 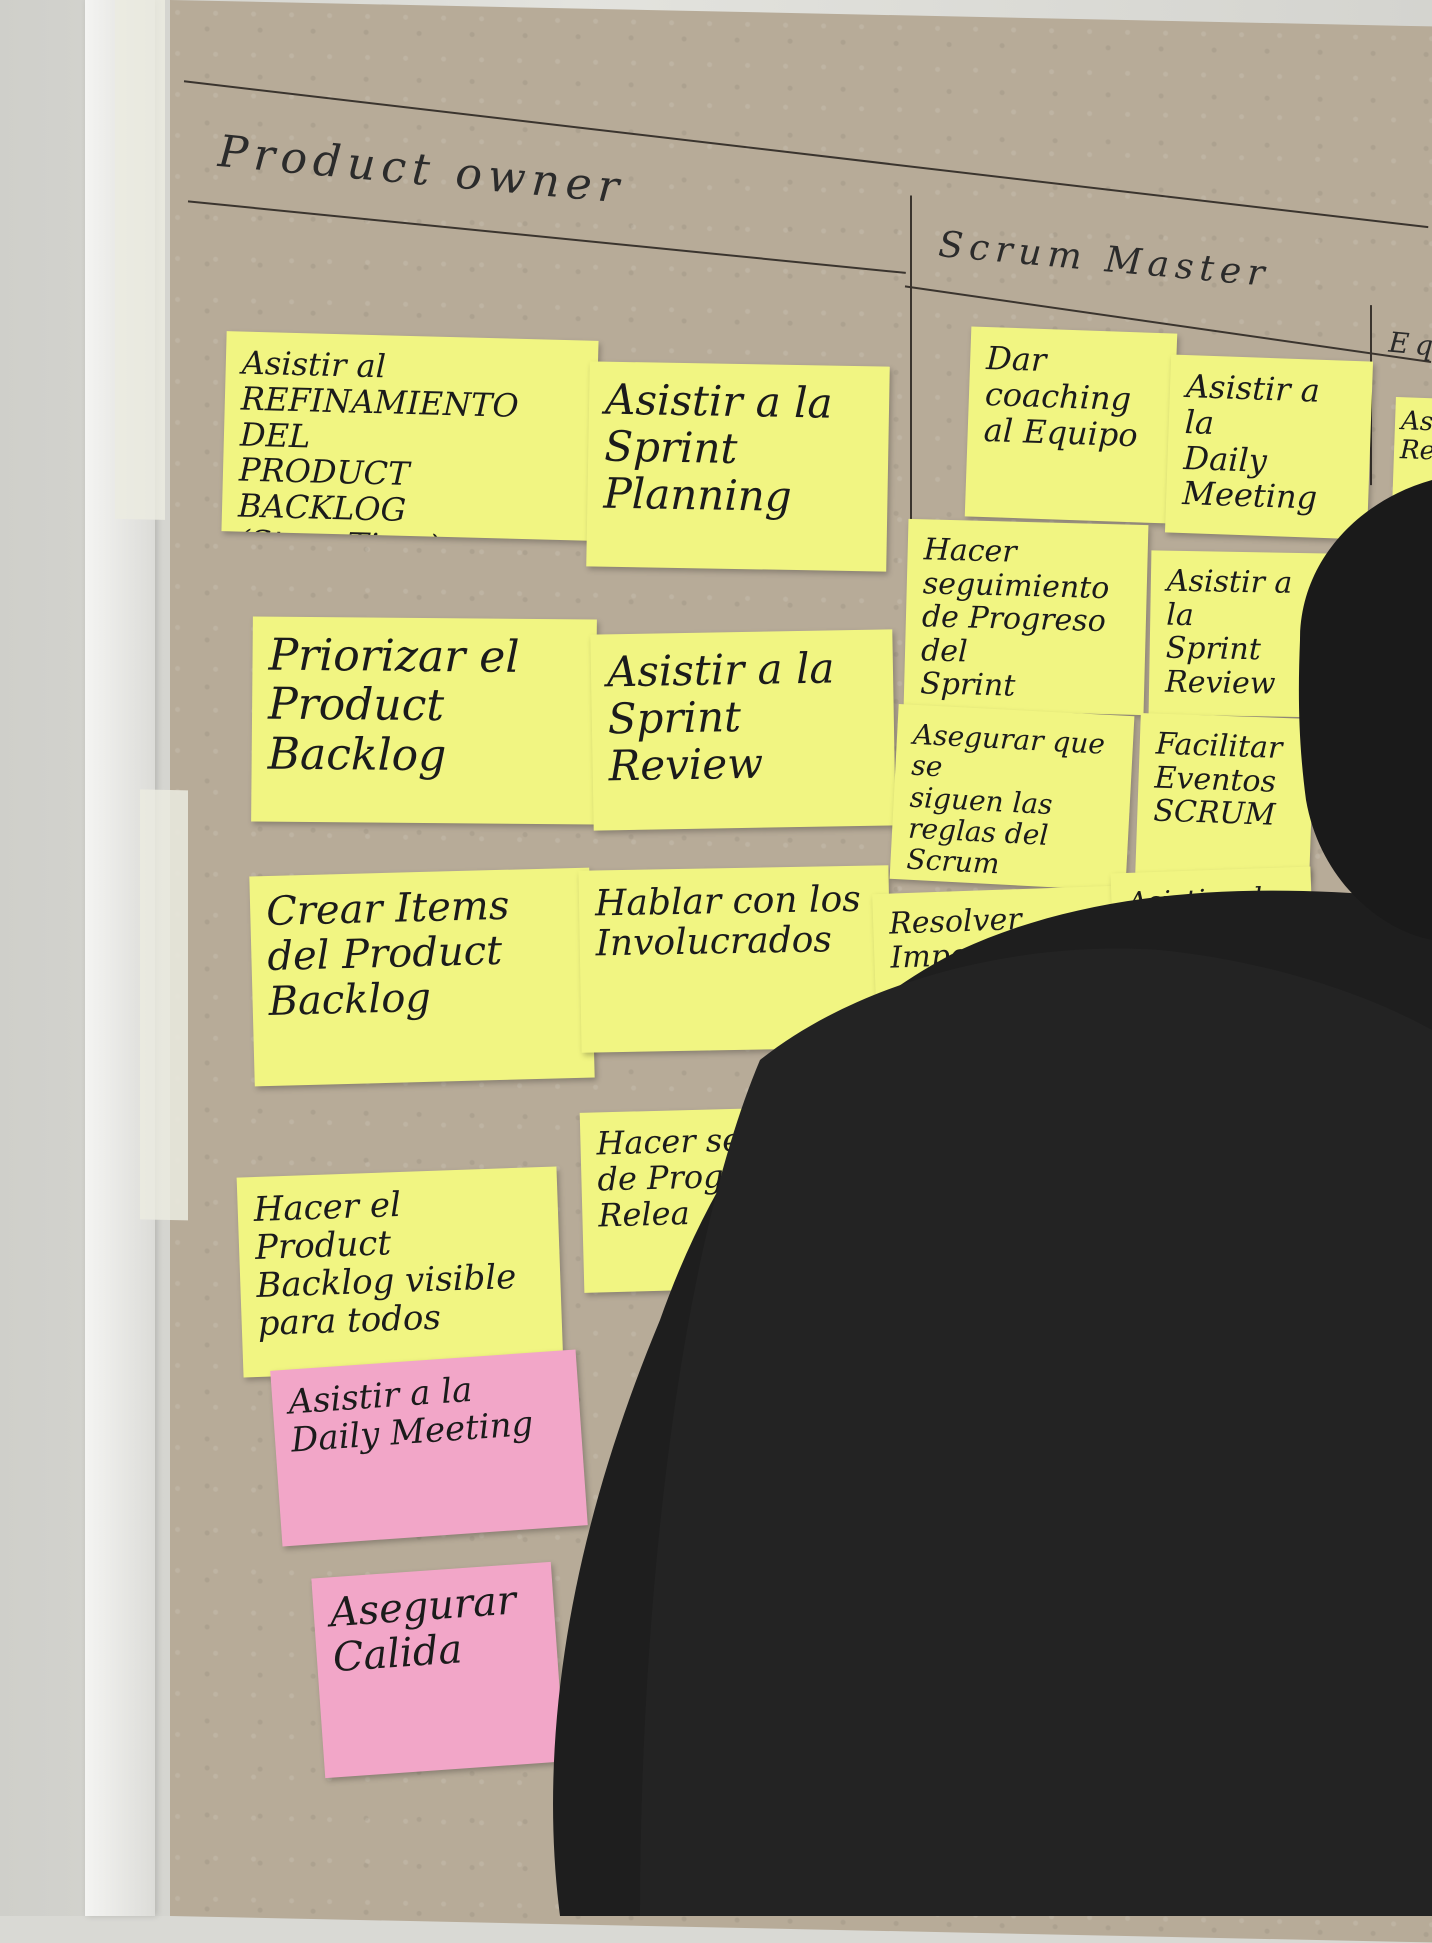 What do you see at coordinates (1212, 915) in the screenshot?
I see `sticky-note-sm-asistir-partial: Asistir a la` at bounding box center [1212, 915].